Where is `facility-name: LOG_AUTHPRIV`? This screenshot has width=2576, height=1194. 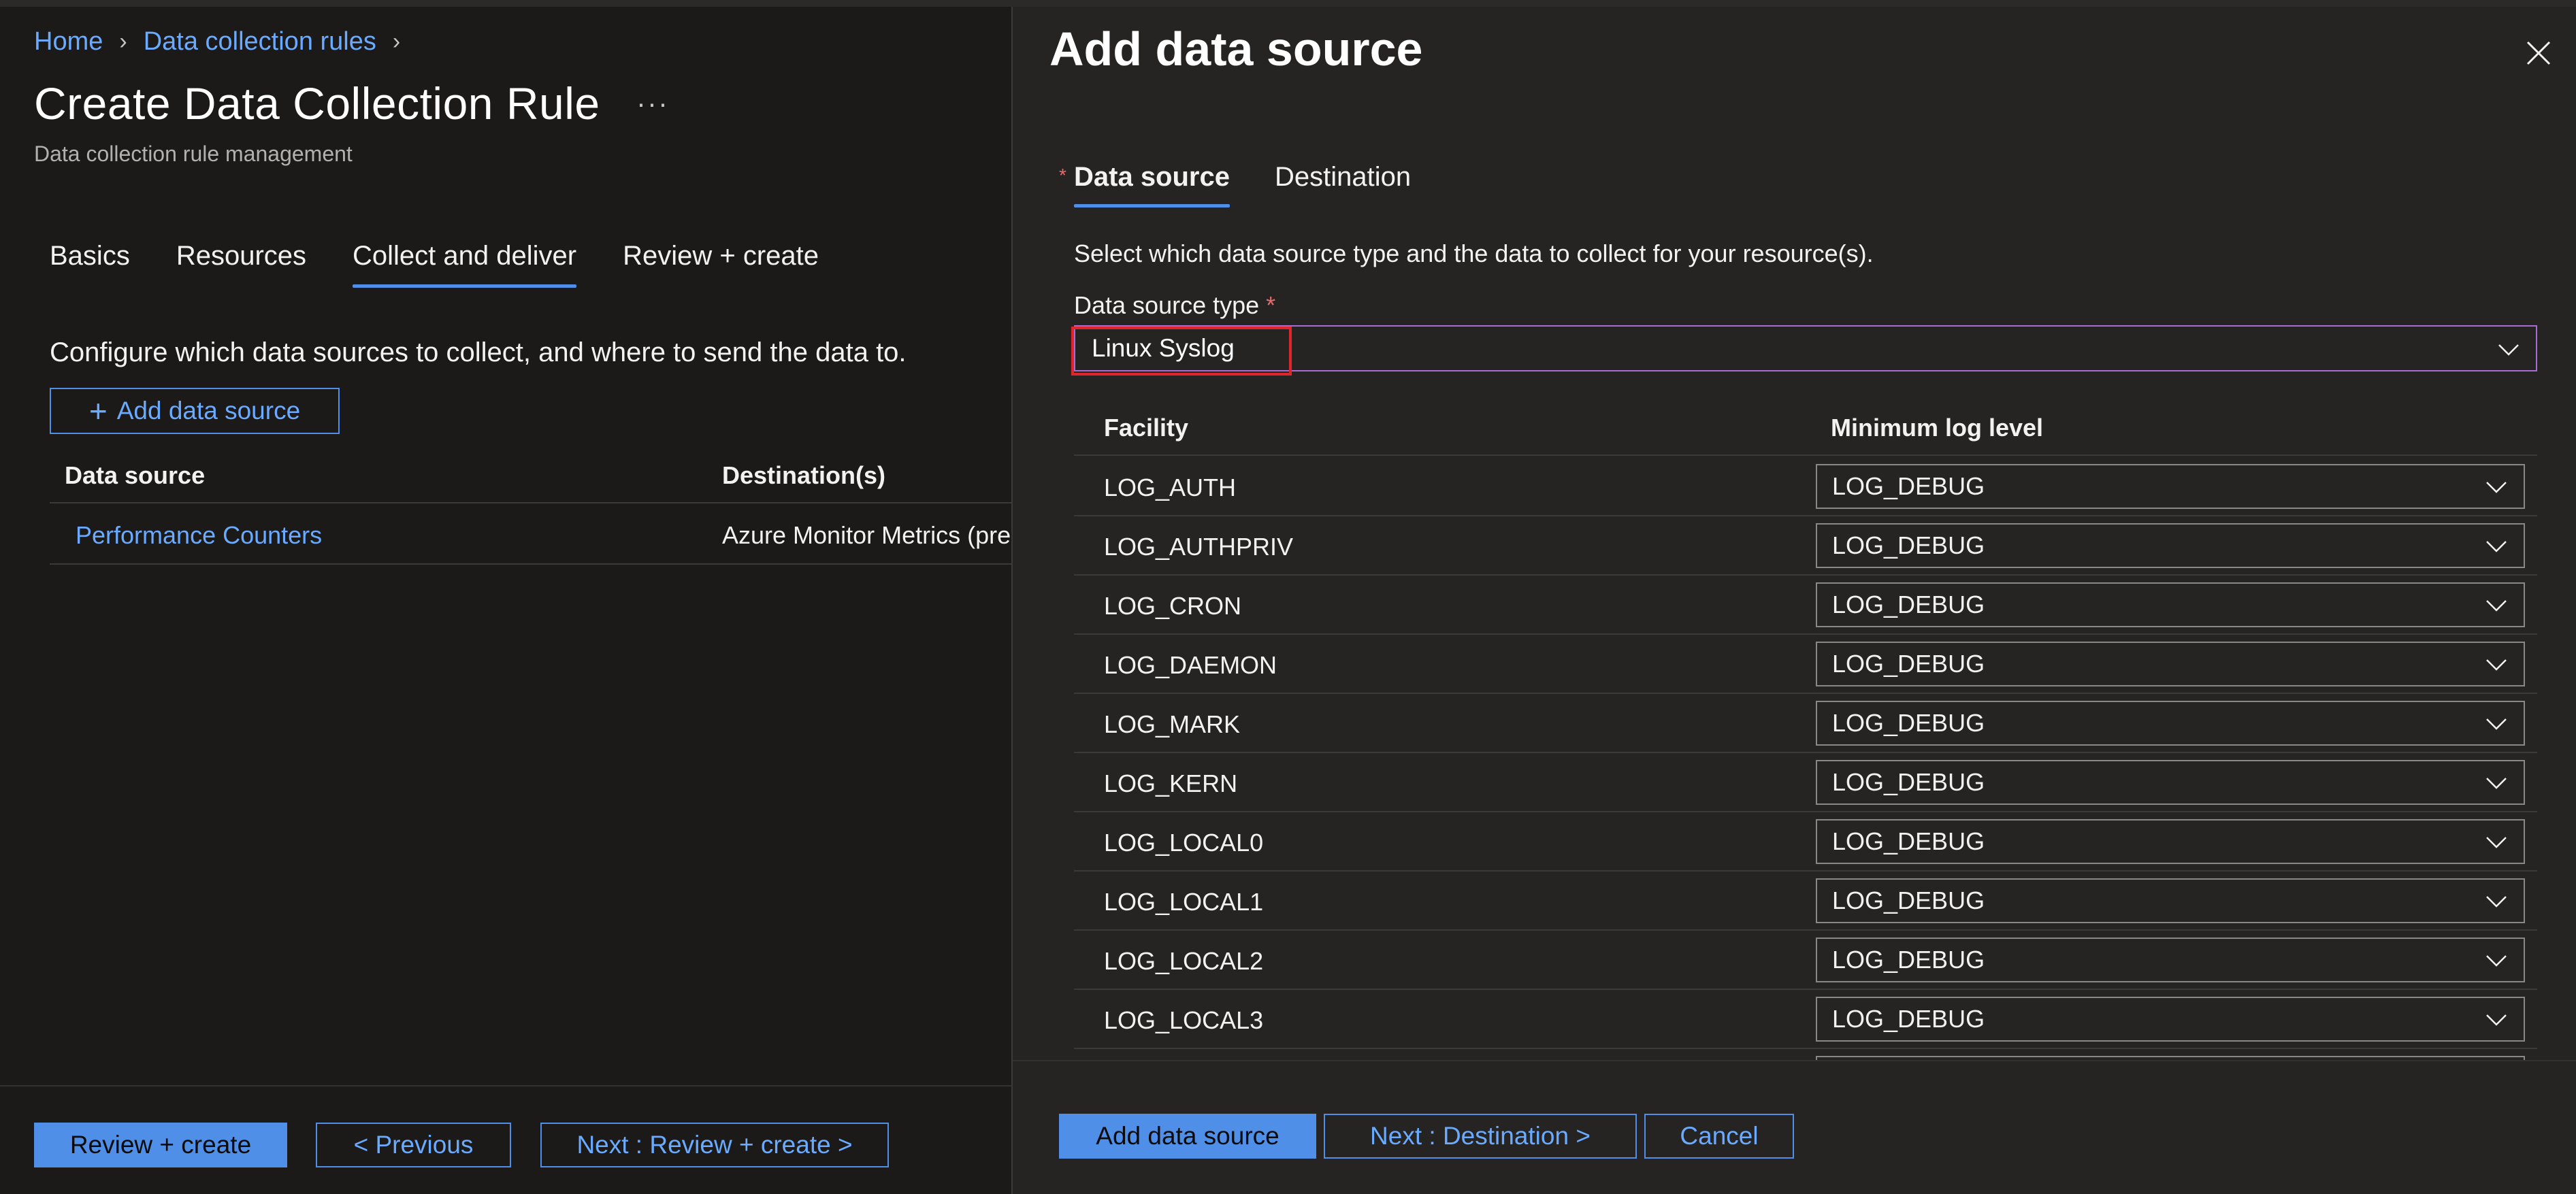
facility-name: LOG_AUTHPRIV is located at coordinates (1199, 547).